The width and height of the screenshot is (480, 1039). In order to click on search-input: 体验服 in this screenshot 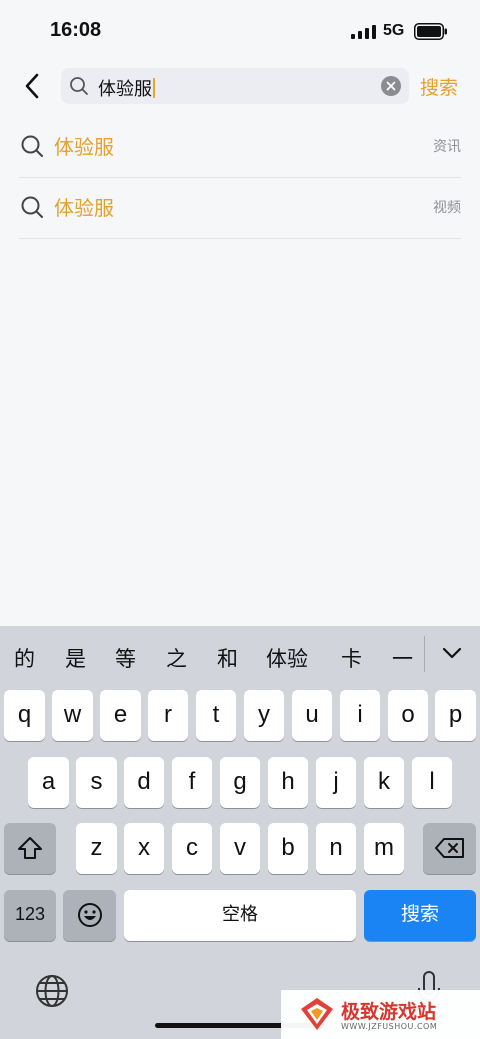, I will do `click(235, 86)`.